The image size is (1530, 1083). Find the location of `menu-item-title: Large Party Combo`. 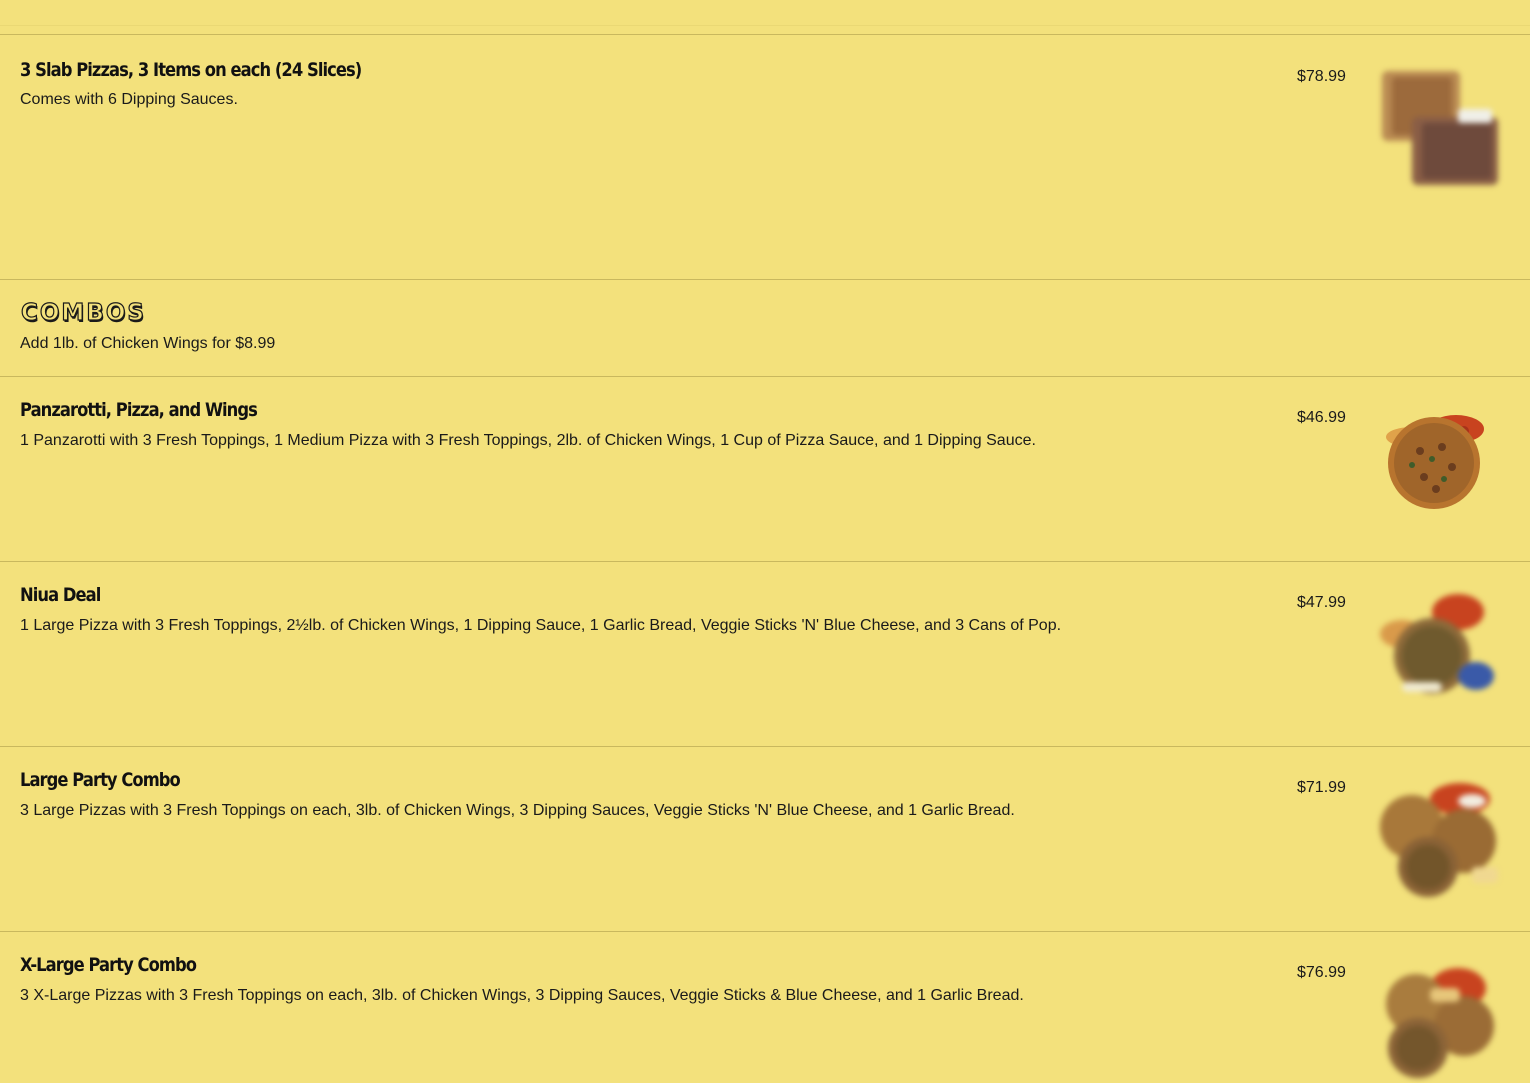

menu-item-title: Large Party Combo is located at coordinates (100, 780).